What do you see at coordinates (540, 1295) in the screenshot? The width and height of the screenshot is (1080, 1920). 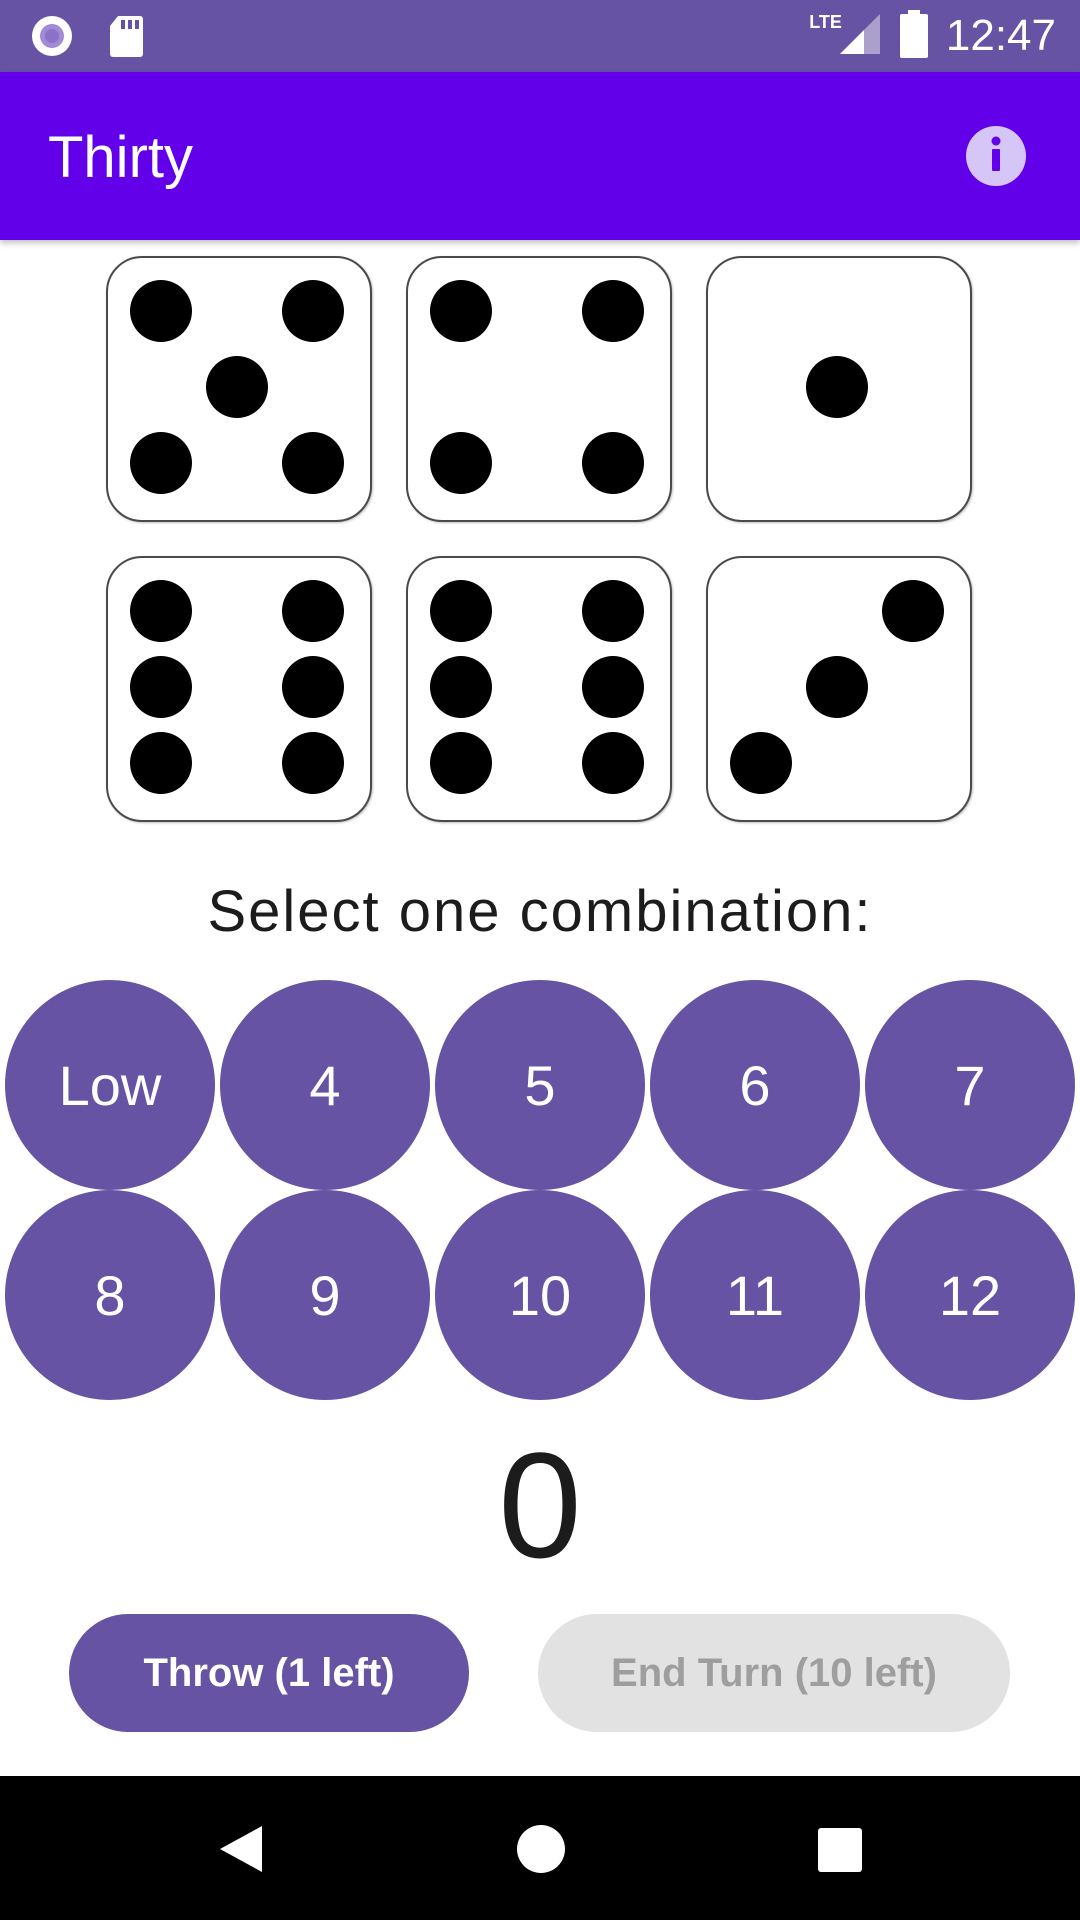 I see `combination-10: 10` at bounding box center [540, 1295].